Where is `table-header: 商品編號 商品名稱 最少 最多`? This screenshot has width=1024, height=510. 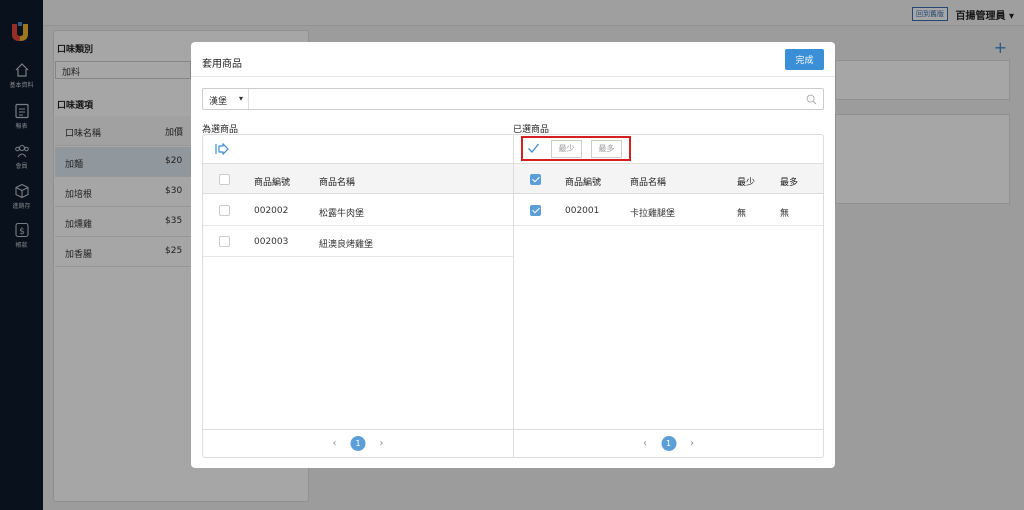
table-header: 商品編號 商品名稱 最少 最多 is located at coordinates (668, 179).